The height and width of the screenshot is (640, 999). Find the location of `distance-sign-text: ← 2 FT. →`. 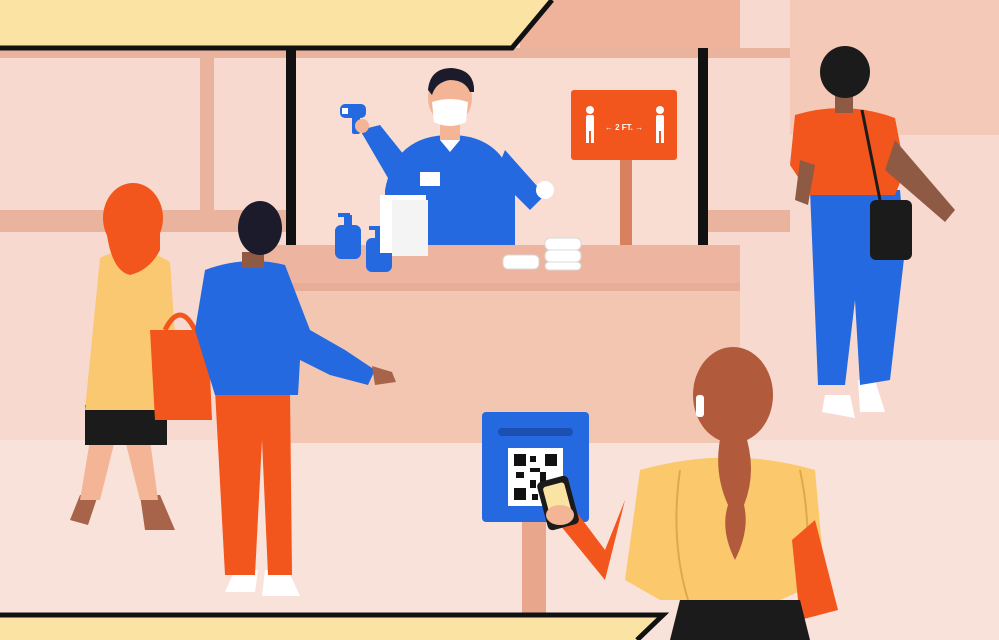

distance-sign-text: ← 2 FT. → is located at coordinates (624, 127).